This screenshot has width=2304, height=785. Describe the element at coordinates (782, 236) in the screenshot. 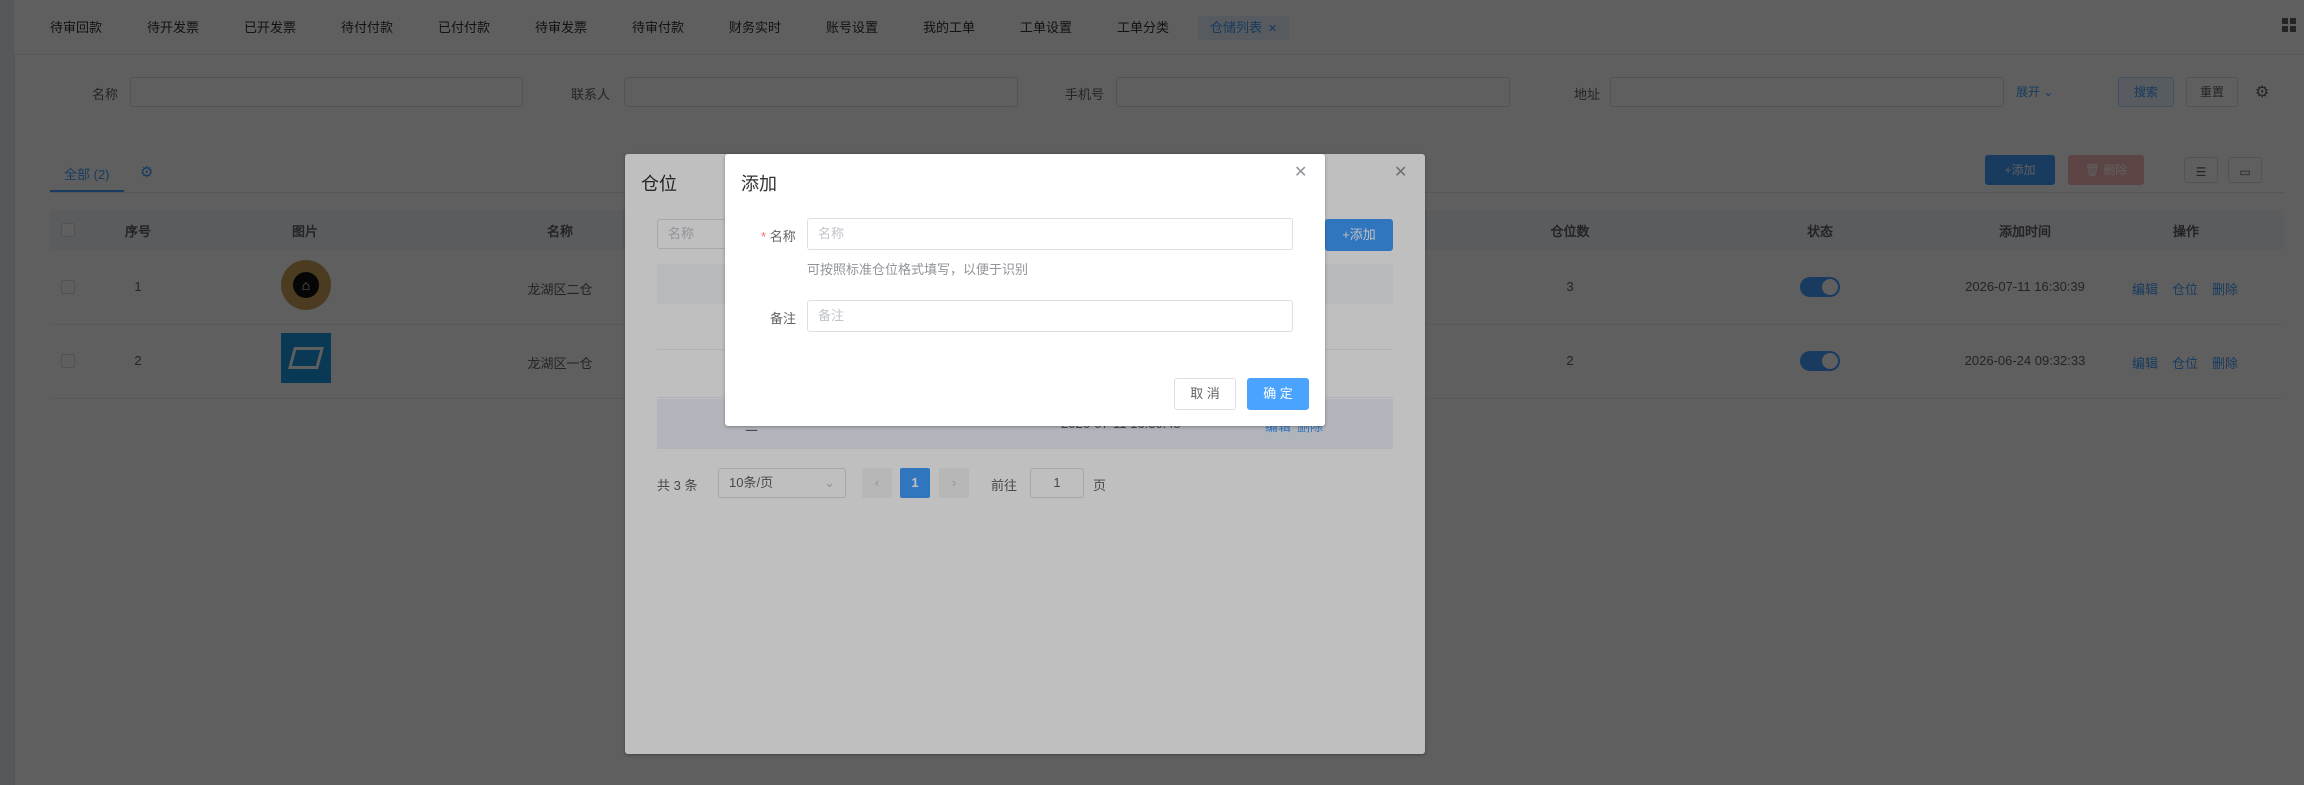

I see `name-label-text: 名称` at that location.